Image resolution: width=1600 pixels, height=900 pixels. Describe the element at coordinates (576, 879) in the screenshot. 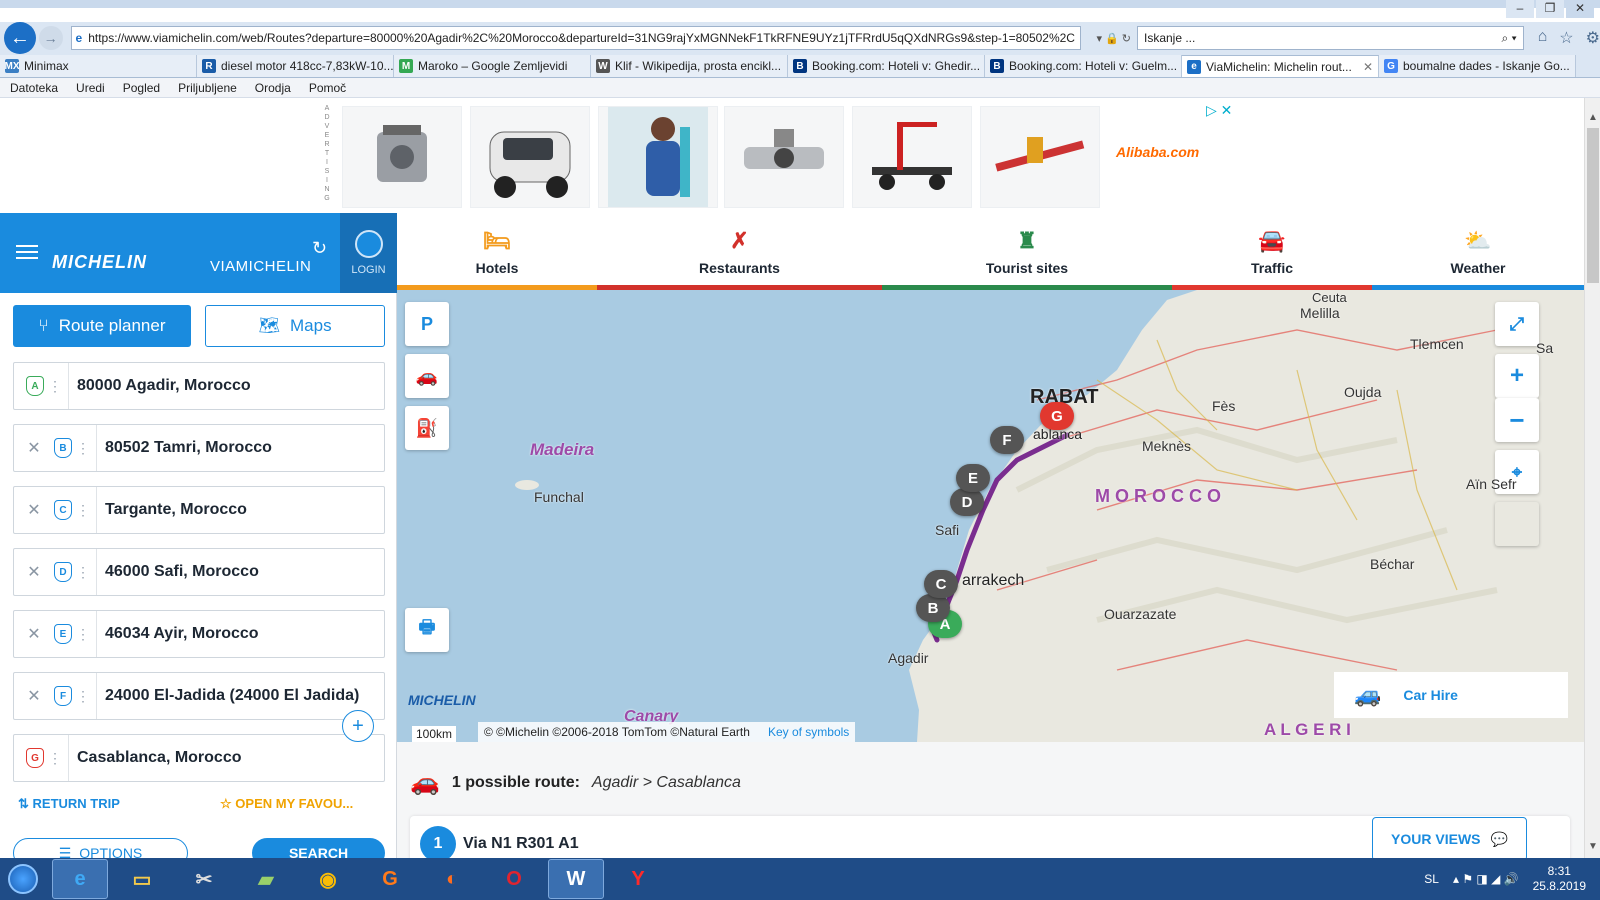

I see `word-icon: W` at that location.